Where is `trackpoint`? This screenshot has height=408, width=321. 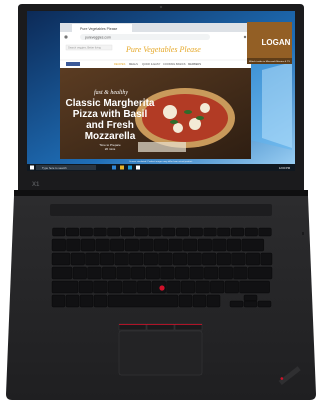
trackpoint is located at coordinates (162, 288).